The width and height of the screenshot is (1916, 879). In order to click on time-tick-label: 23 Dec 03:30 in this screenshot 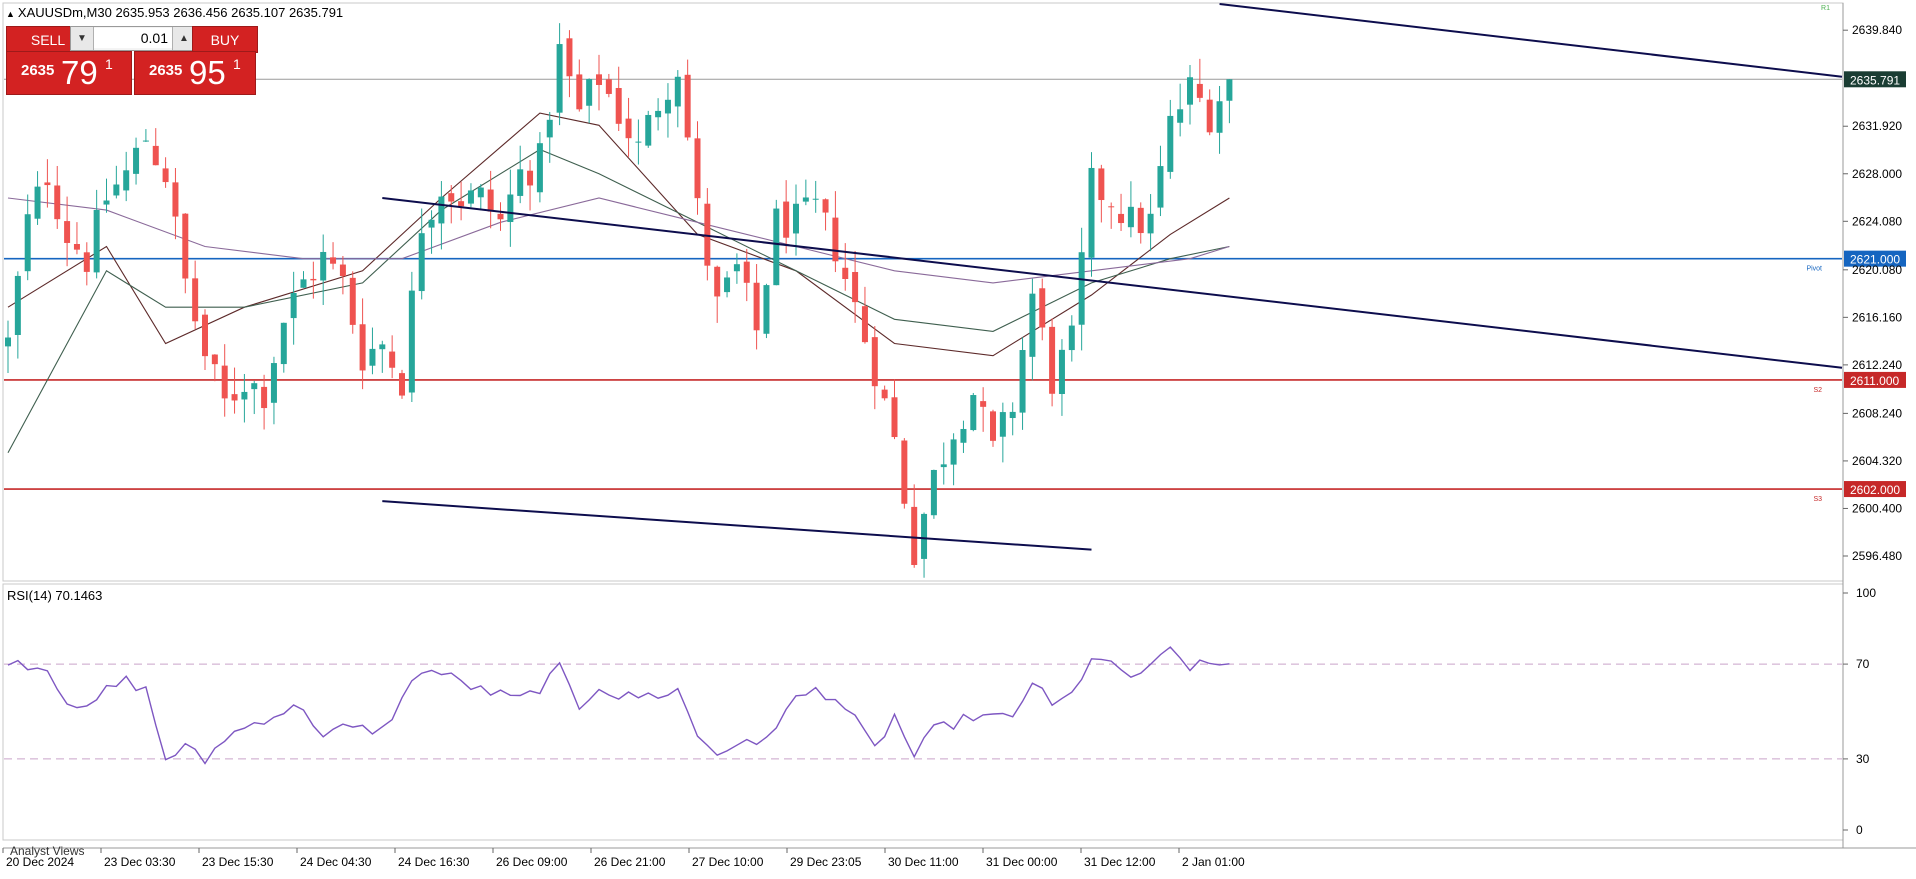, I will do `click(140, 862)`.